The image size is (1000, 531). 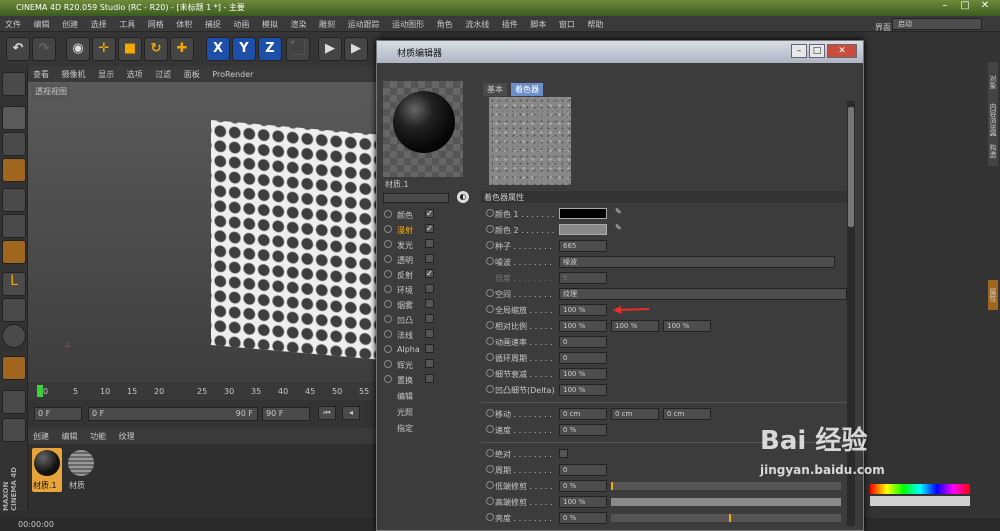 What do you see at coordinates (364, 24) in the screenshot?
I see `menu-motion-tracking: 运动跟踪` at bounding box center [364, 24].